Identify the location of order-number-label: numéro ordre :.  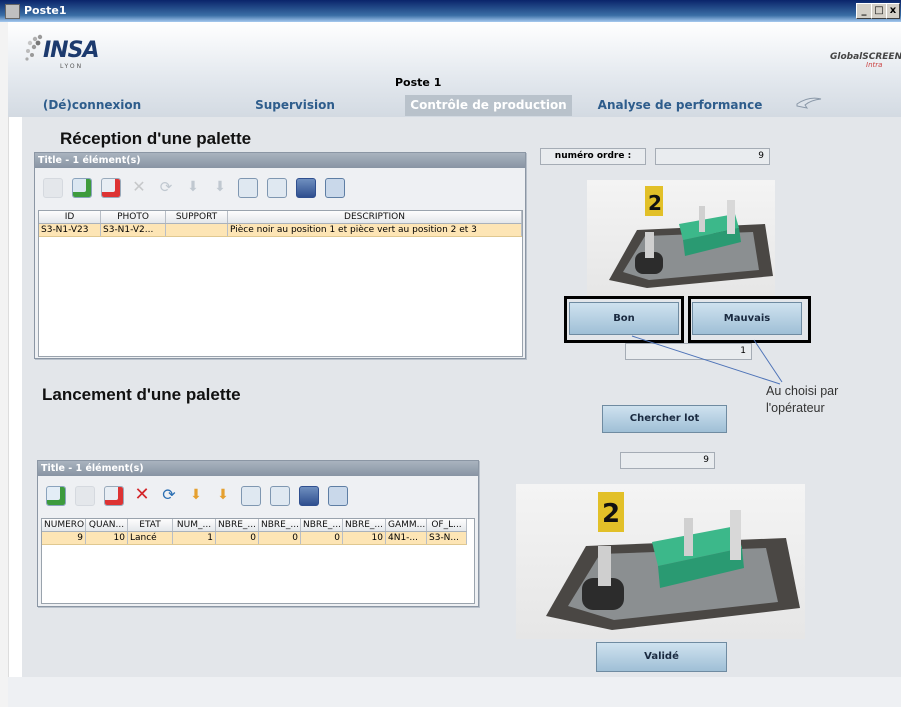
(593, 156).